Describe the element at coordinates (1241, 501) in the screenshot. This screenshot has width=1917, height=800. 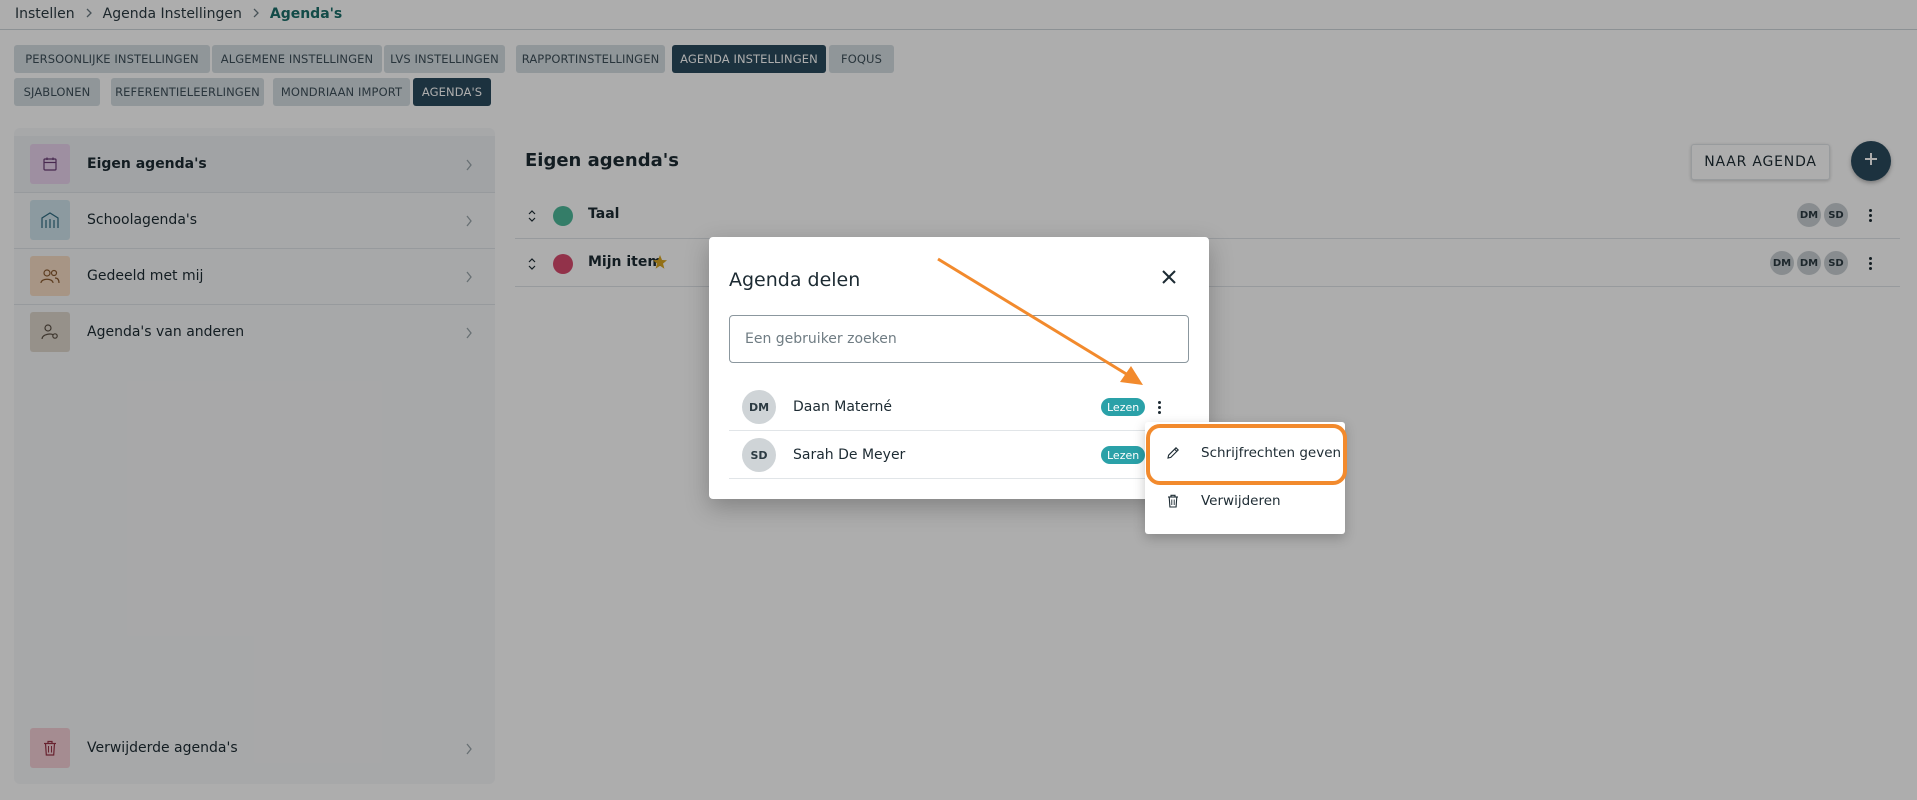
I see `menu-item-label: Verwijderen` at that location.